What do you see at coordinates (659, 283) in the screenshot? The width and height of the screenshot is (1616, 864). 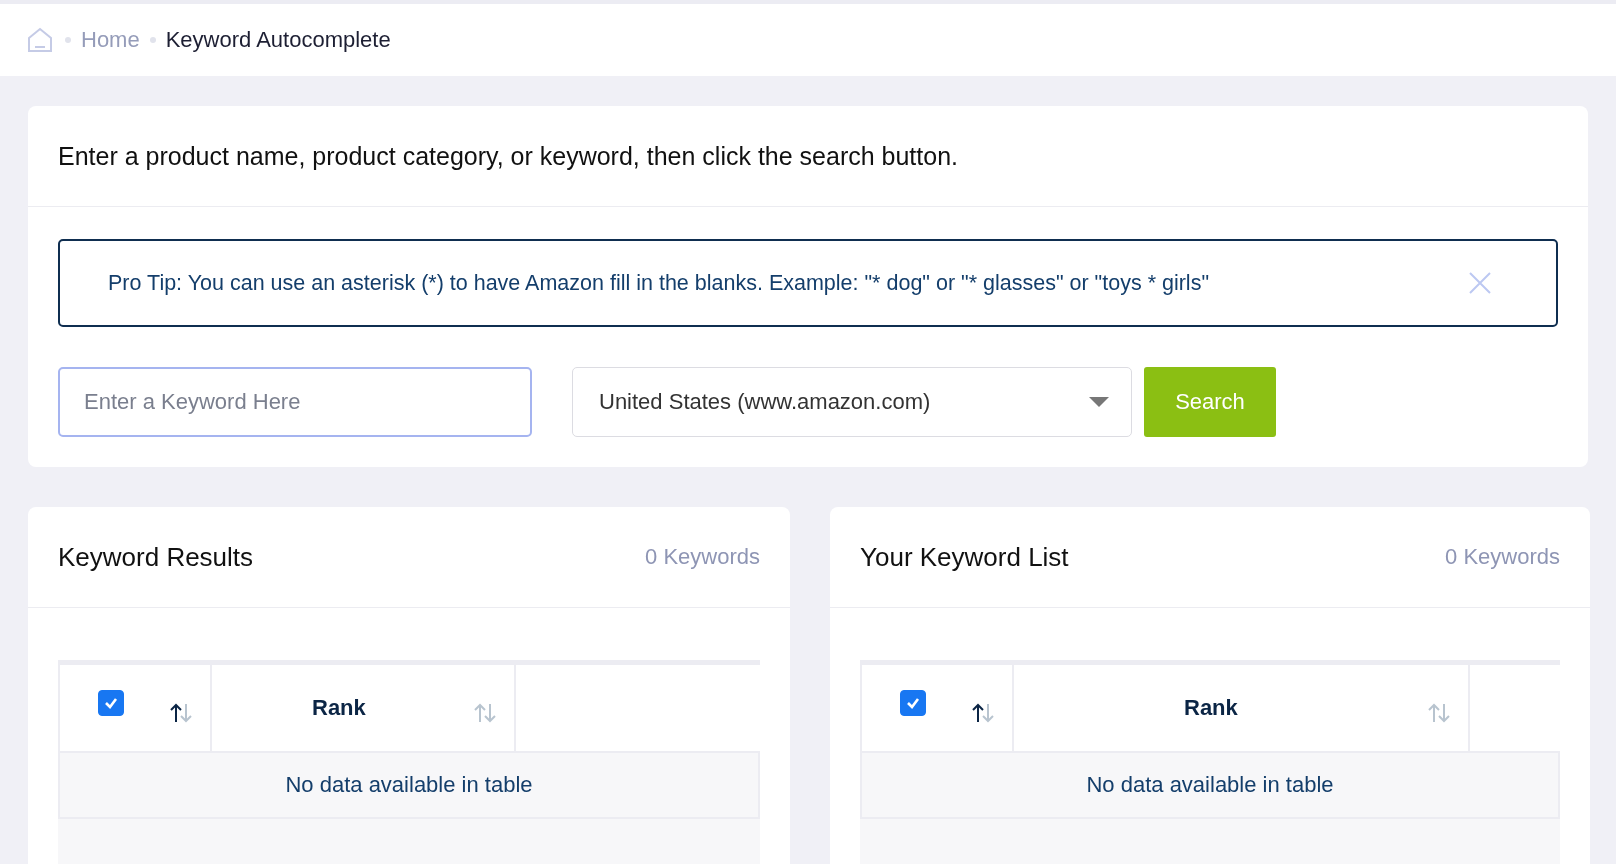 I see `pro-tip-text: Pro Tip: You can use an asterisk (*) to have Amazon fill in the blanks. Example: "* dog" or "* glasses" or "toys * girls"` at bounding box center [659, 283].